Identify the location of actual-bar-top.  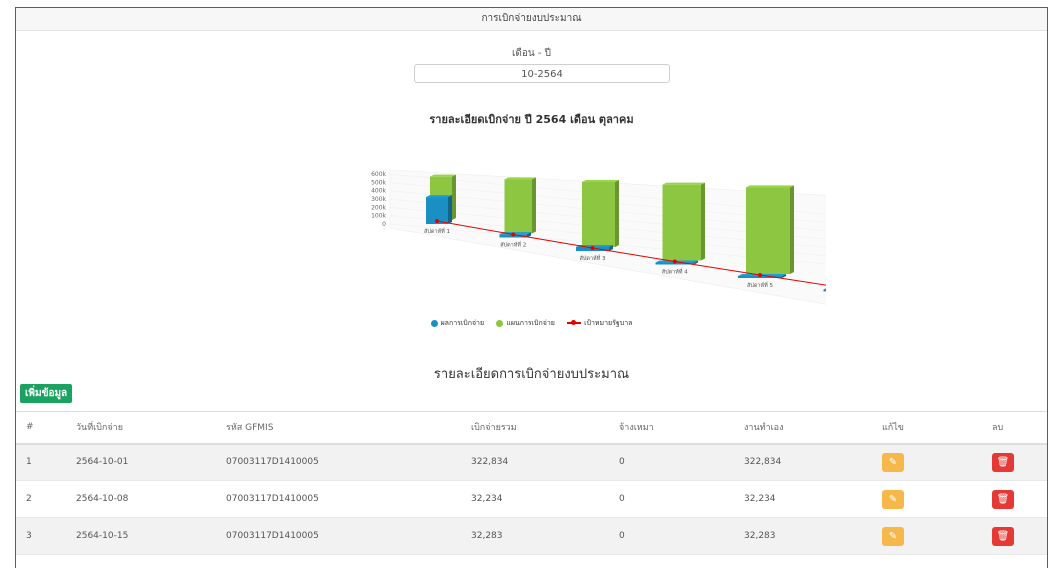
(439, 196).